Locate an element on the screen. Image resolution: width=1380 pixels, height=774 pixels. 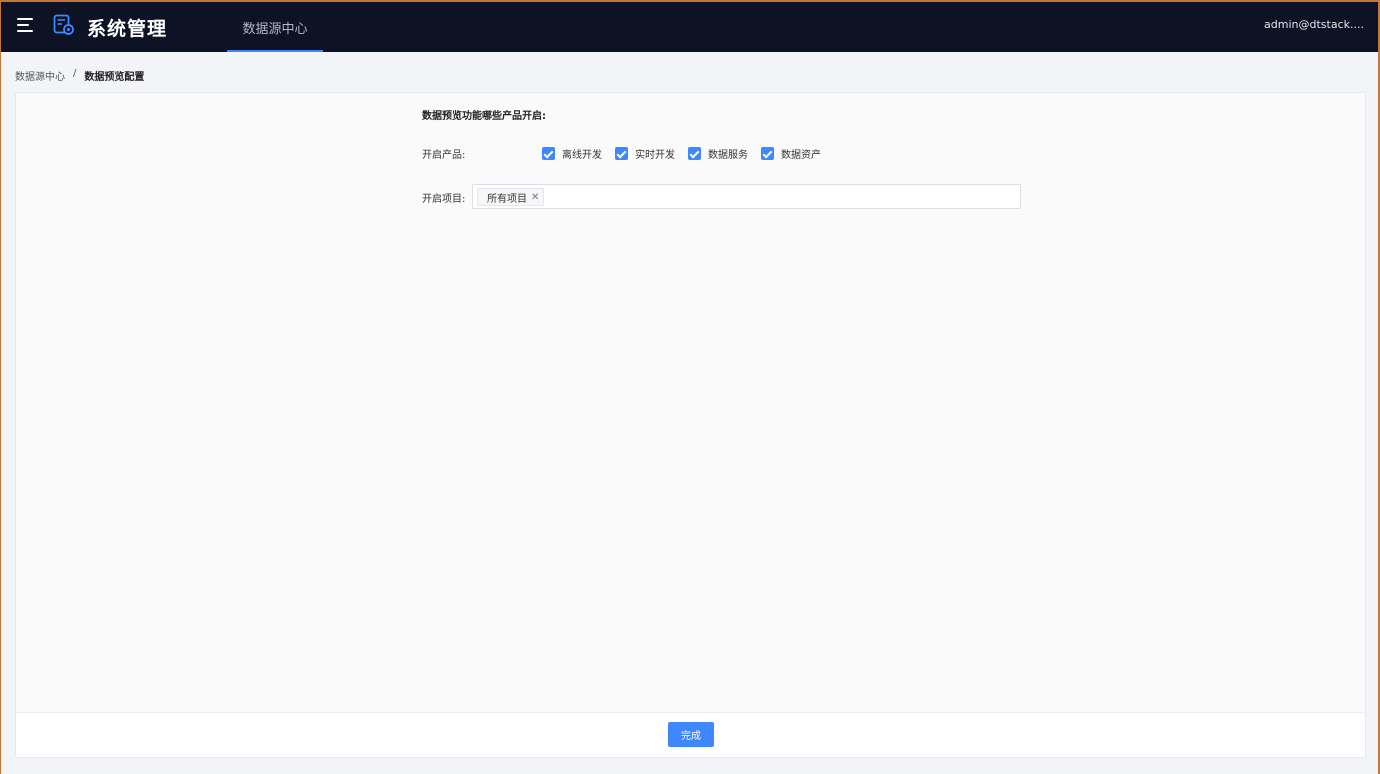
checkbox-label: 数据资产 is located at coordinates (801, 155).